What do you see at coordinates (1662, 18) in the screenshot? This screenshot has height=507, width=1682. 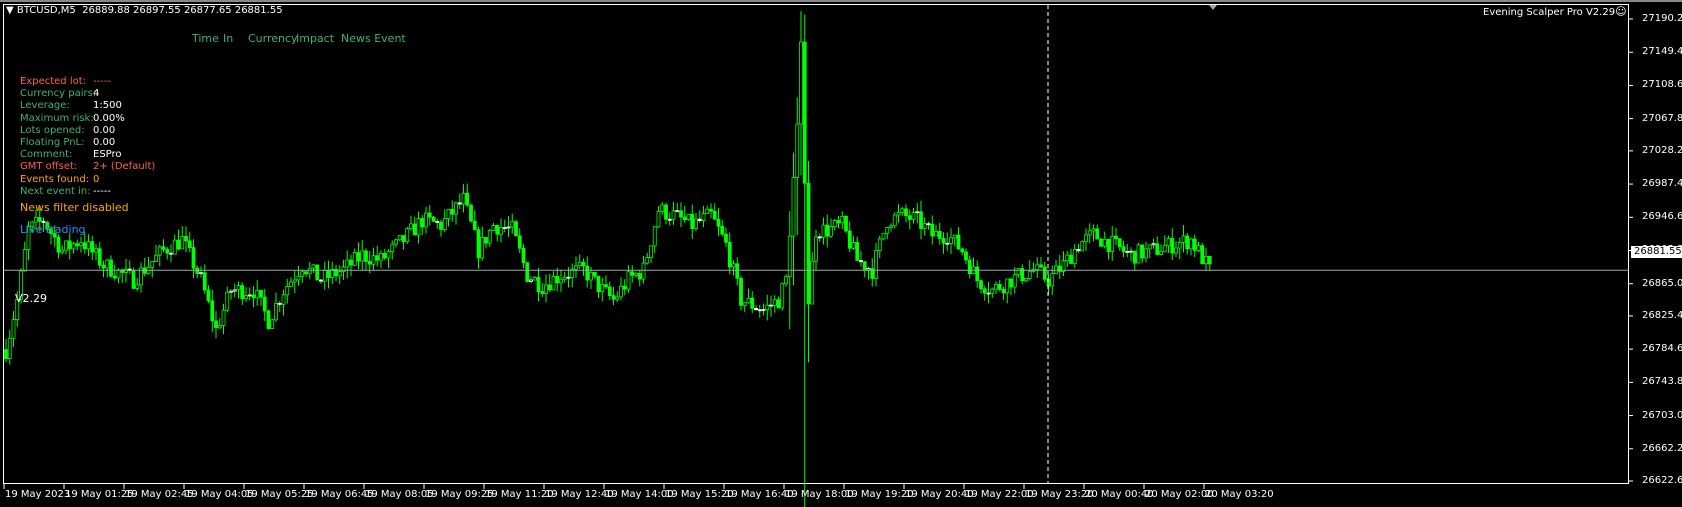 I see `price-tick-label: 27190.20` at bounding box center [1662, 18].